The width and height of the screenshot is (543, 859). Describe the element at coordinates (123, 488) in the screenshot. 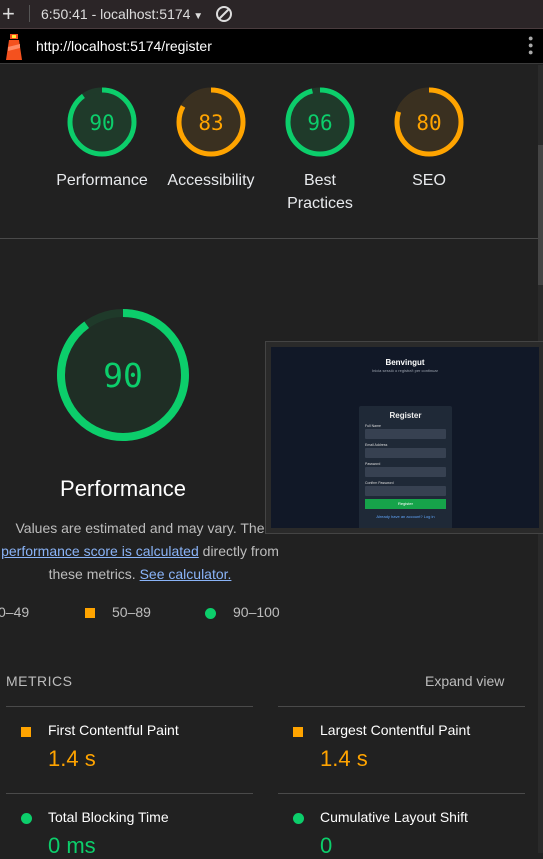

I see `performance-title: Performance` at that location.